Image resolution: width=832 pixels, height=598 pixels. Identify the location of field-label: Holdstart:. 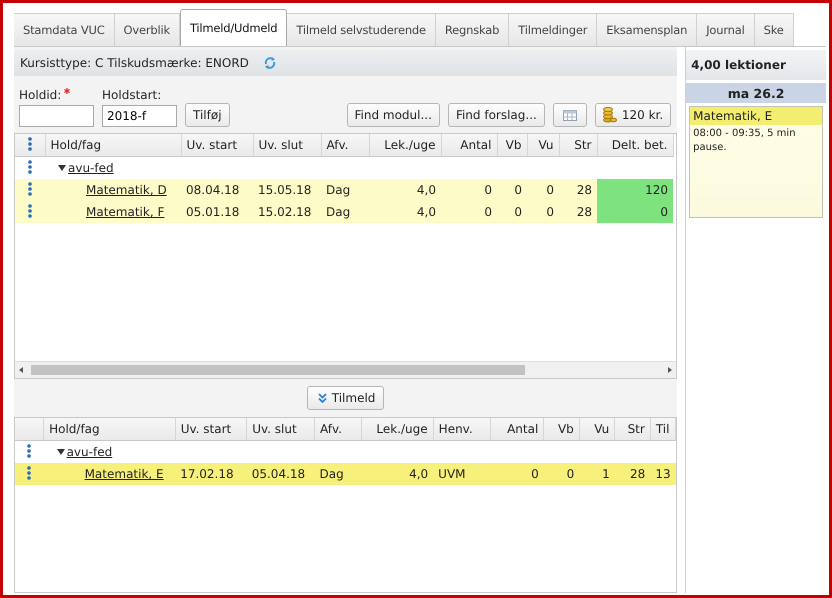
(132, 95).